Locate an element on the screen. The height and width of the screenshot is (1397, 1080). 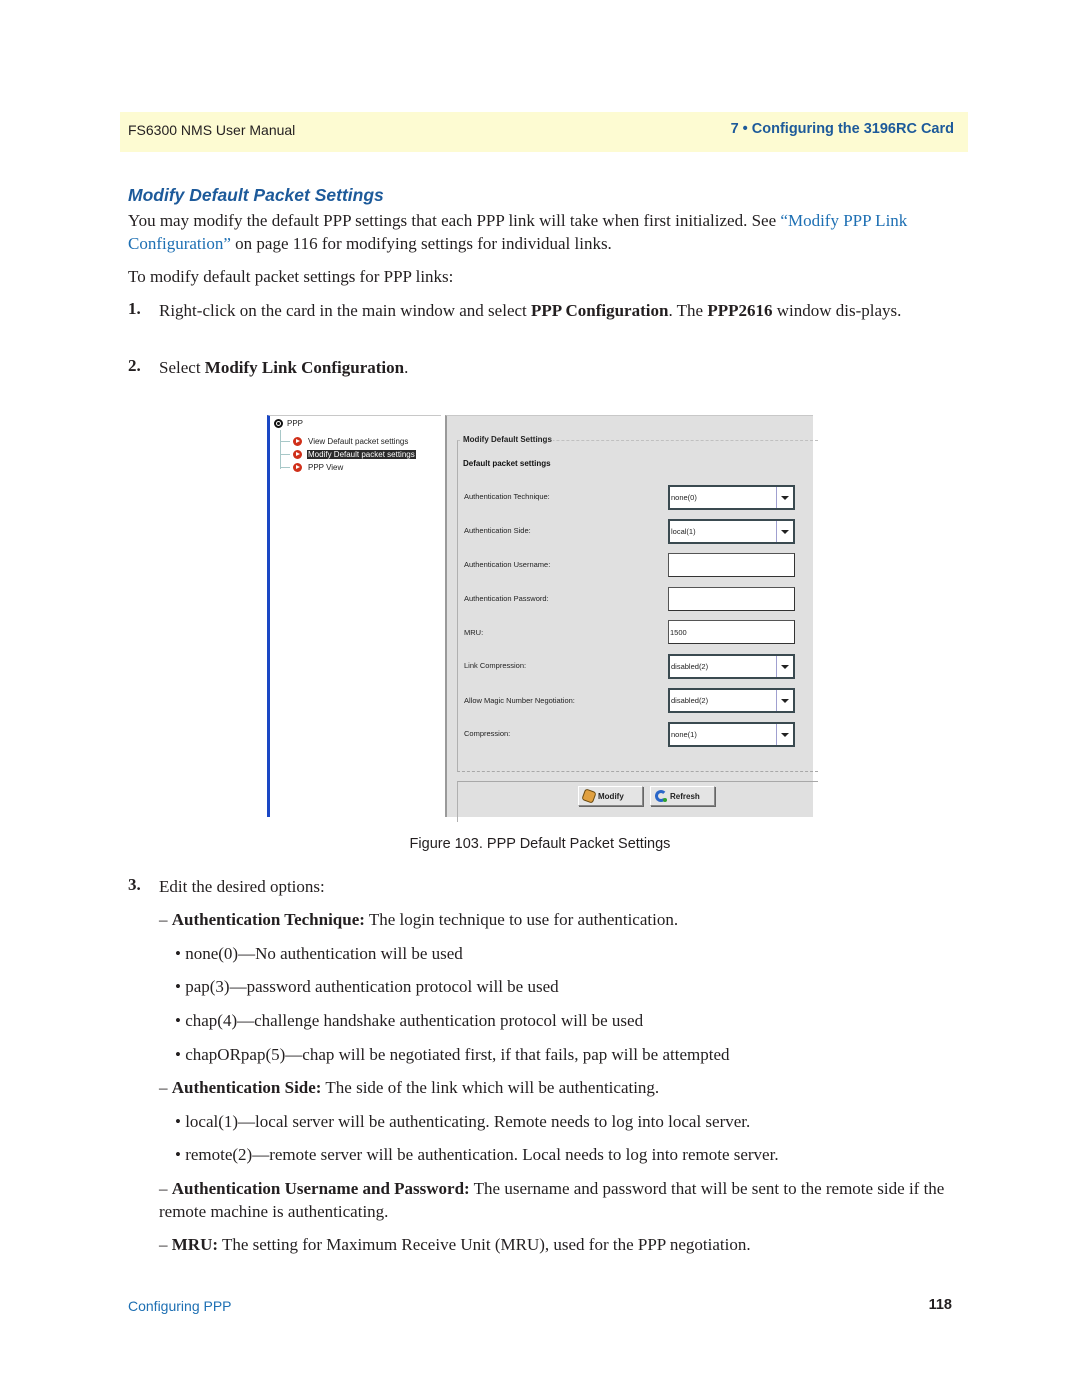
option-term: Authentication Technique: is located at coordinates (268, 919).